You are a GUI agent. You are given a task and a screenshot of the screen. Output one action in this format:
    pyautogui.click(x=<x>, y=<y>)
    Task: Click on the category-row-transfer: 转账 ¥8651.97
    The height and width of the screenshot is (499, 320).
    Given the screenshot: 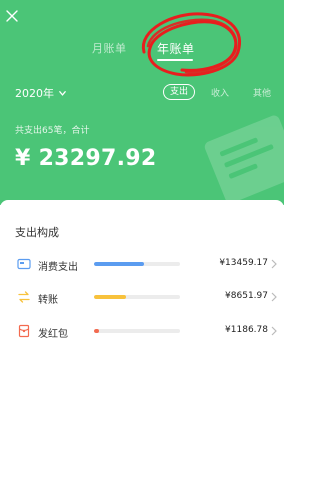 What is the action you would take?
    pyautogui.click(x=142, y=298)
    